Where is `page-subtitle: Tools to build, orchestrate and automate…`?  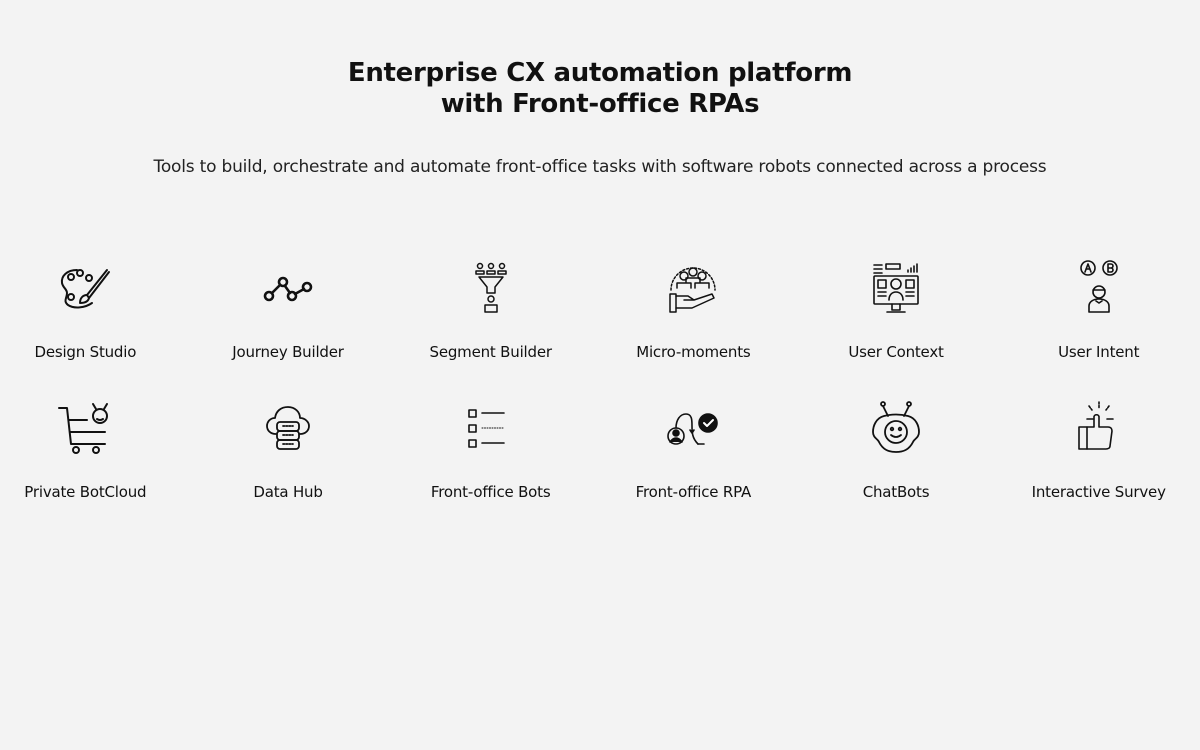 page-subtitle: Tools to build, orchestrate and automate… is located at coordinates (600, 167).